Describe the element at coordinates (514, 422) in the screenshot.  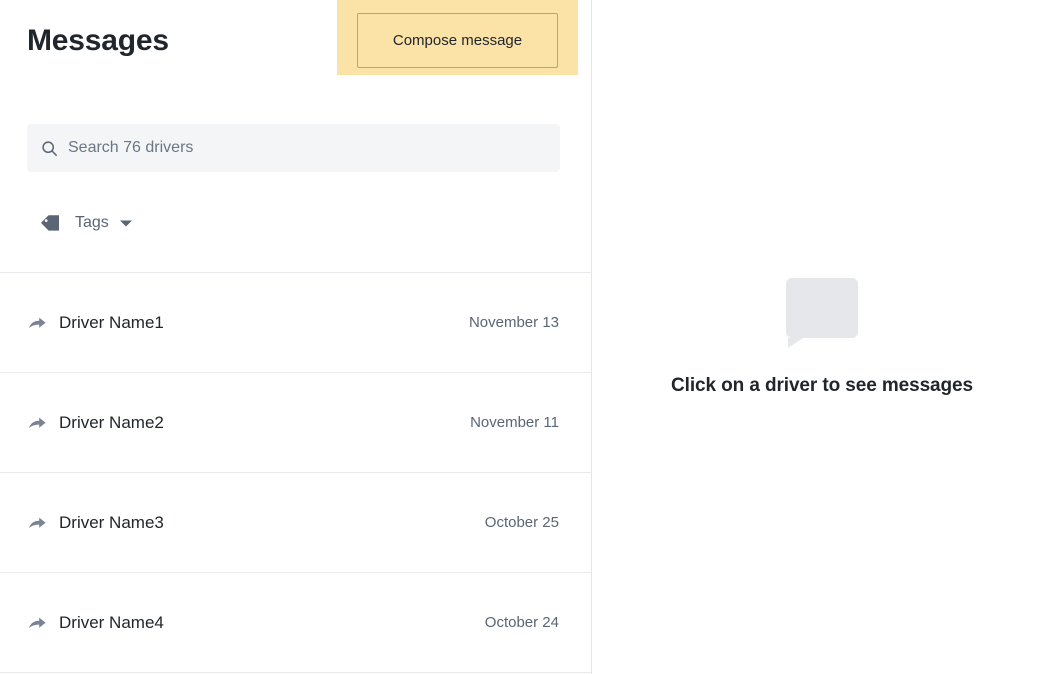
I see `driver-date: November 11` at that location.